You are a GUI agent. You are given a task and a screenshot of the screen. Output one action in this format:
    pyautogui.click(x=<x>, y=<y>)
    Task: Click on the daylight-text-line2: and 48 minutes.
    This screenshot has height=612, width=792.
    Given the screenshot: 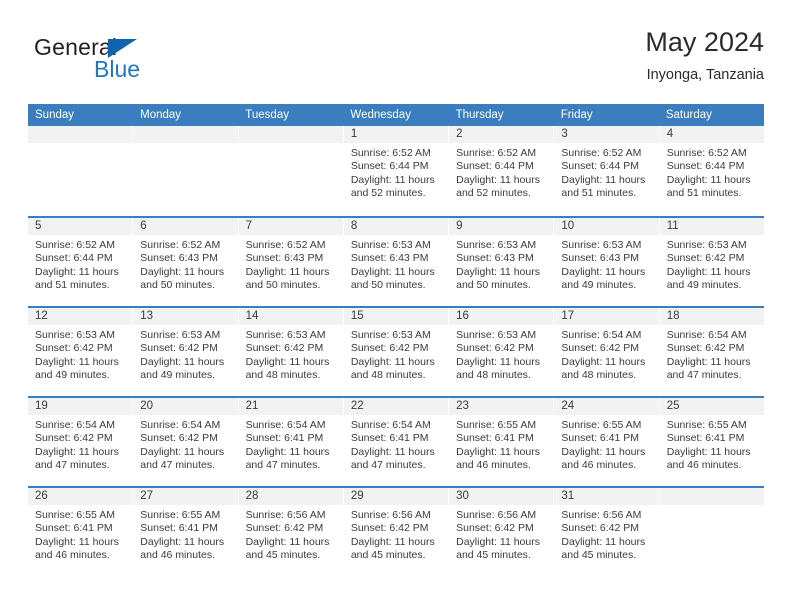 What is the action you would take?
    pyautogui.click(x=599, y=375)
    